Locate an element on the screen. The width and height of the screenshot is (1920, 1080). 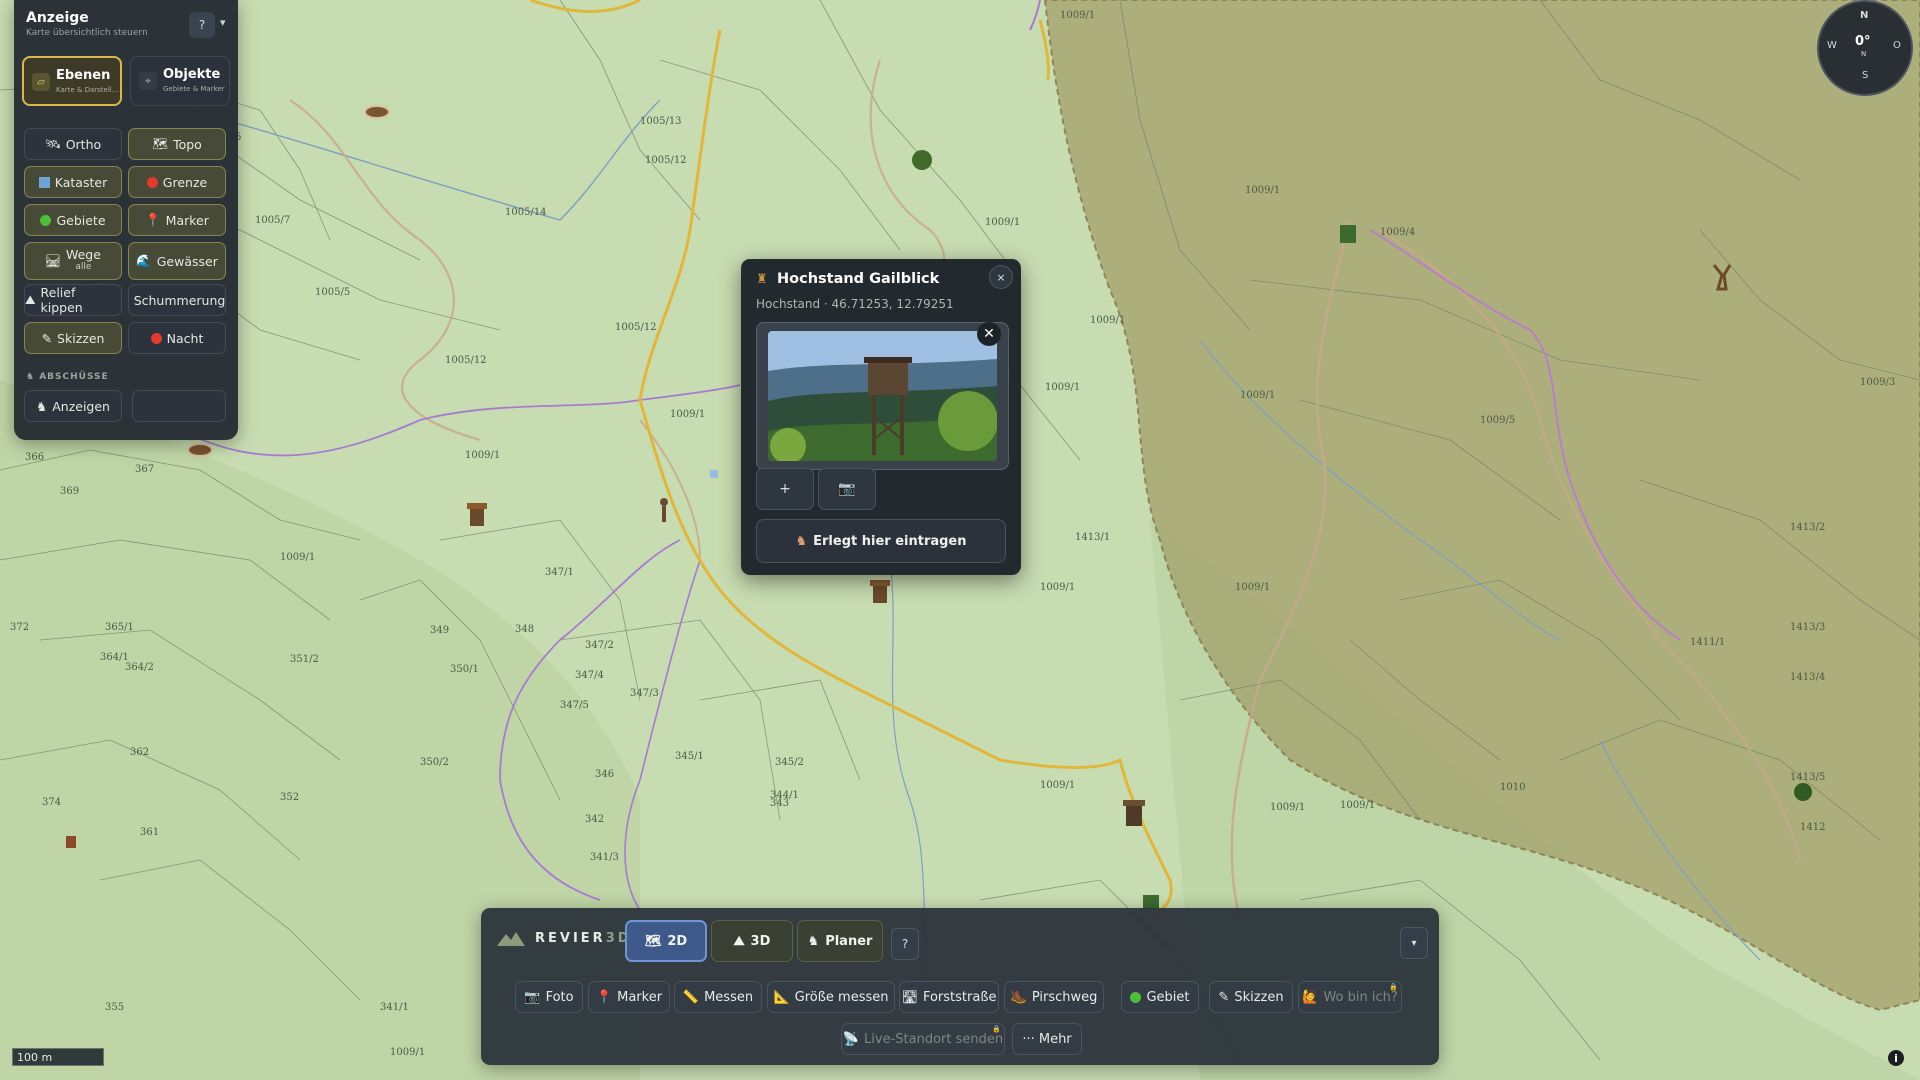
tool-pirschweg-button: 🥾 Pirschweg is located at coordinates (1054, 997).